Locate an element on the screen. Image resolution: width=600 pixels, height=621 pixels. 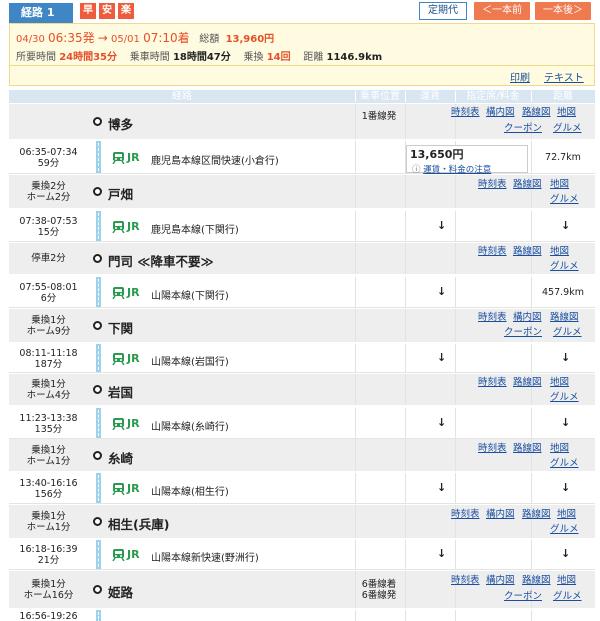
boarding-position: 6番線着 is located at coordinates (379, 584).